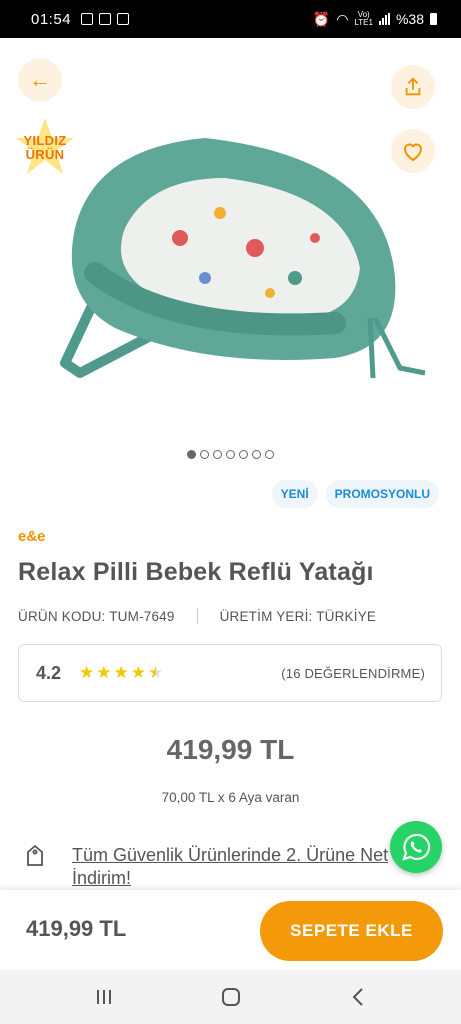 This screenshot has width=461, height=1024. What do you see at coordinates (321, 18) in the screenshot?
I see `alarm-icon: ⏰` at bounding box center [321, 18].